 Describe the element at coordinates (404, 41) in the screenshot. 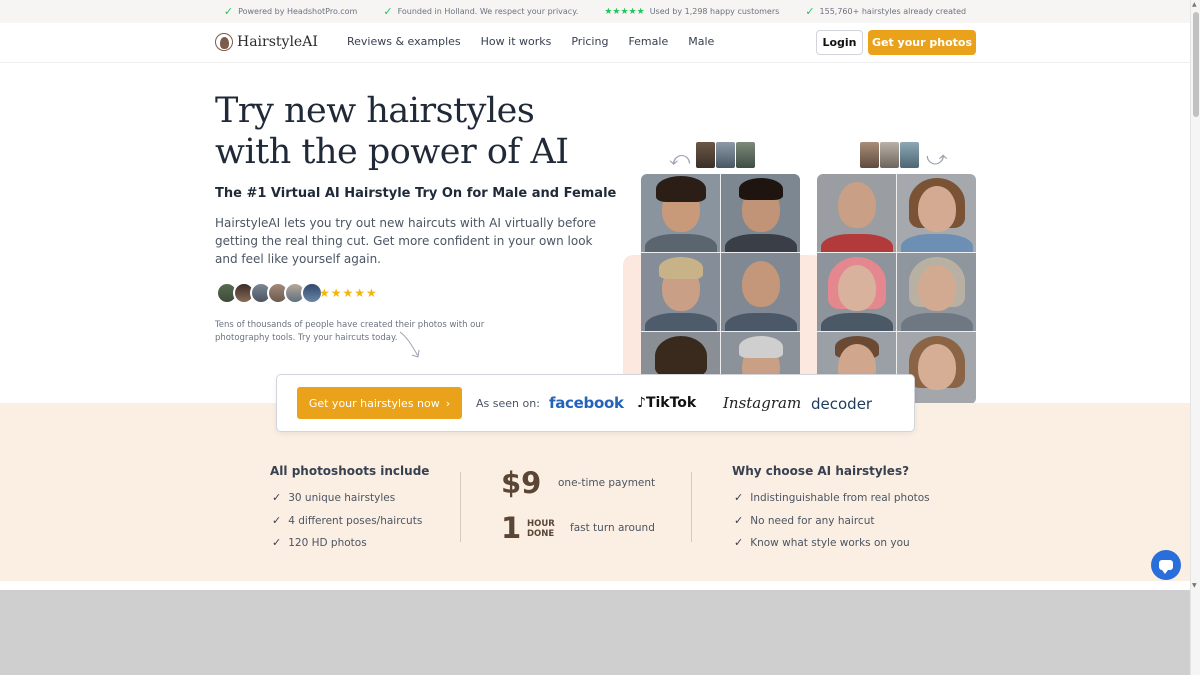

I see `nav-link-reviews: Reviews & examples` at that location.